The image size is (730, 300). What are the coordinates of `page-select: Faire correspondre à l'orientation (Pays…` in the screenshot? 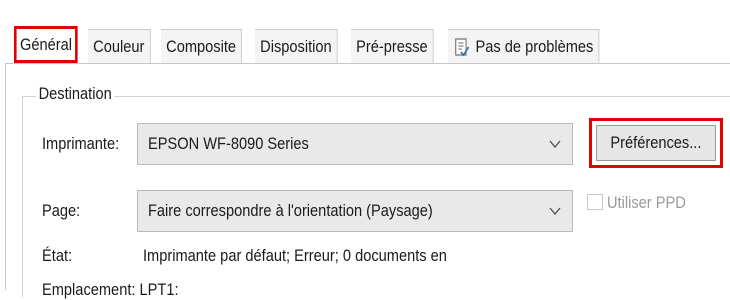 It's located at (355, 211).